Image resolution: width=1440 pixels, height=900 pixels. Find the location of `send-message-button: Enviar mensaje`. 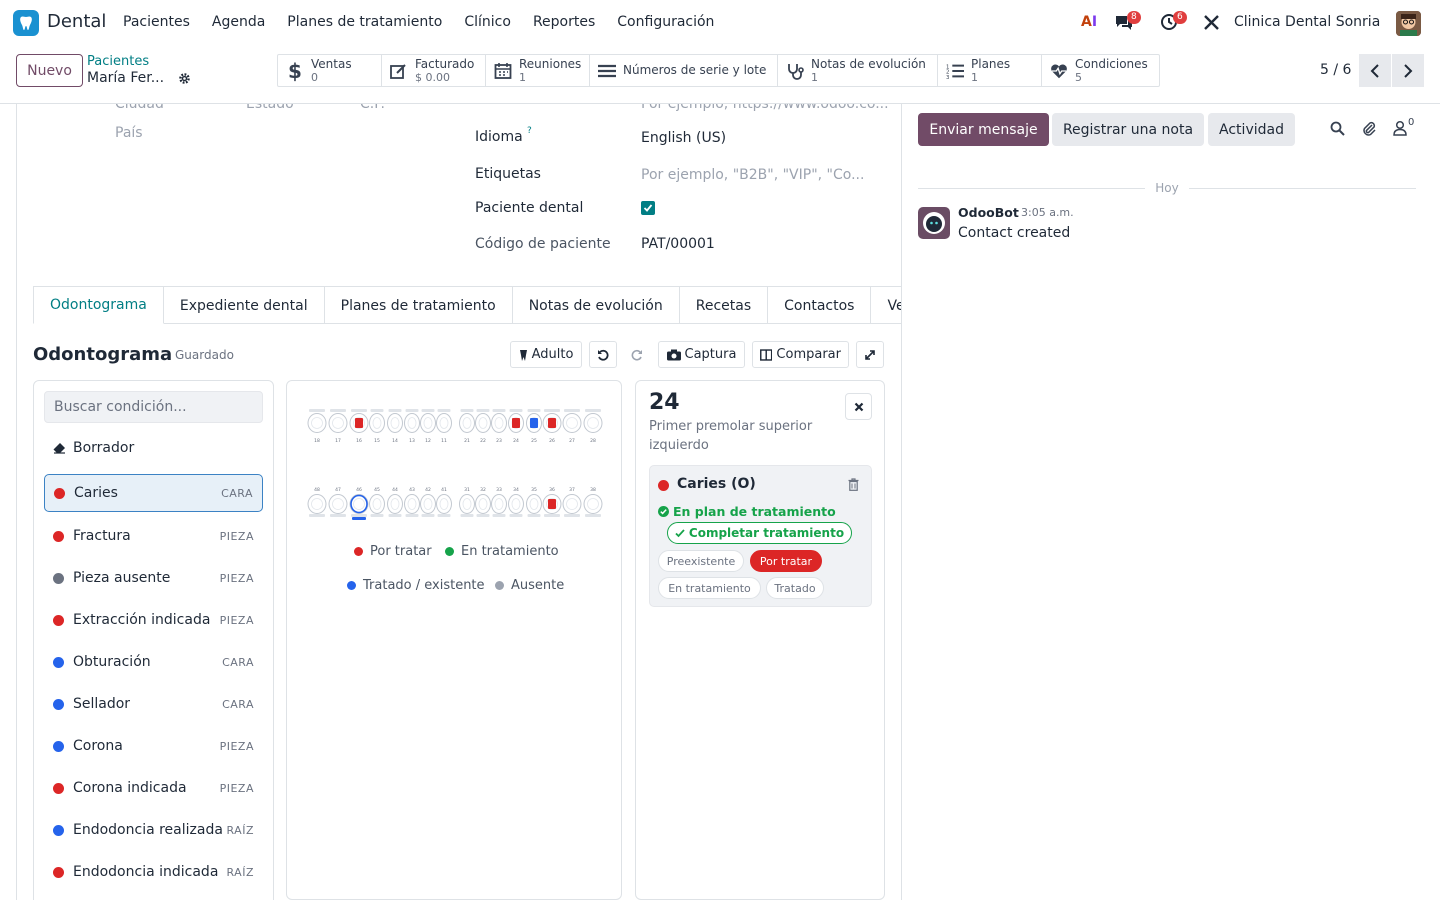

send-message-button: Enviar mensaje is located at coordinates (983, 129).